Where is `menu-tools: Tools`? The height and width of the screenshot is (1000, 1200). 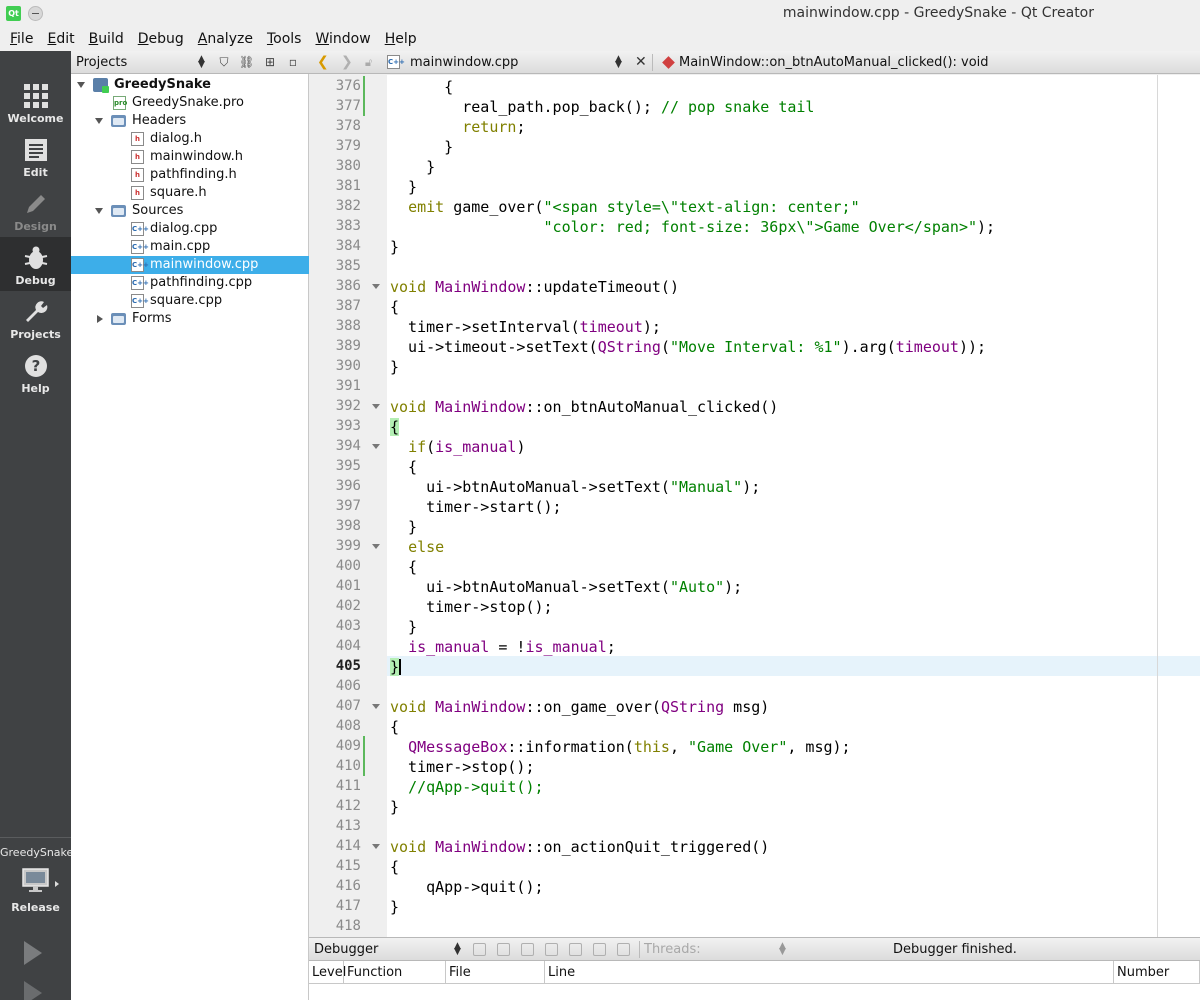 menu-tools: Tools is located at coordinates (284, 39).